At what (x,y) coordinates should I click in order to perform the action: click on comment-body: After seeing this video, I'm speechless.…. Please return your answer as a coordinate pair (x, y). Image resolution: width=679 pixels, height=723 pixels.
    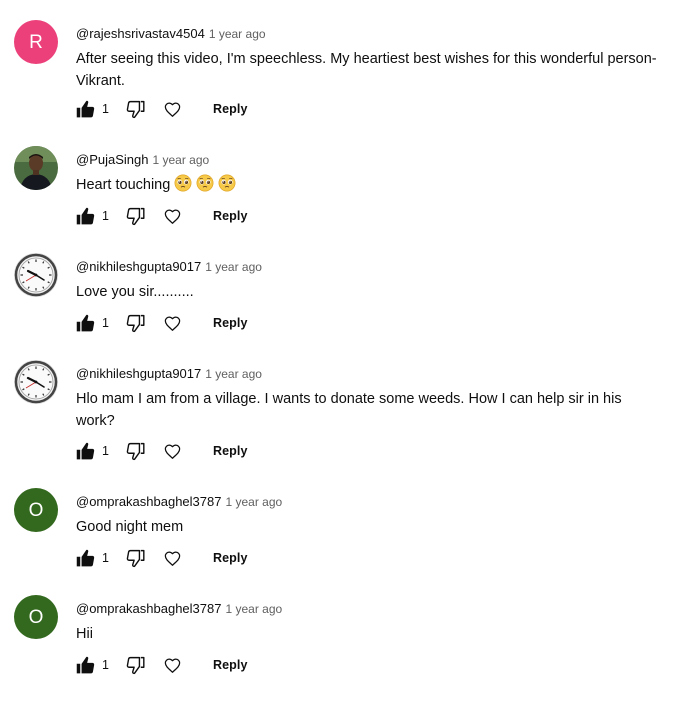
    Looking at the image, I should click on (368, 70).